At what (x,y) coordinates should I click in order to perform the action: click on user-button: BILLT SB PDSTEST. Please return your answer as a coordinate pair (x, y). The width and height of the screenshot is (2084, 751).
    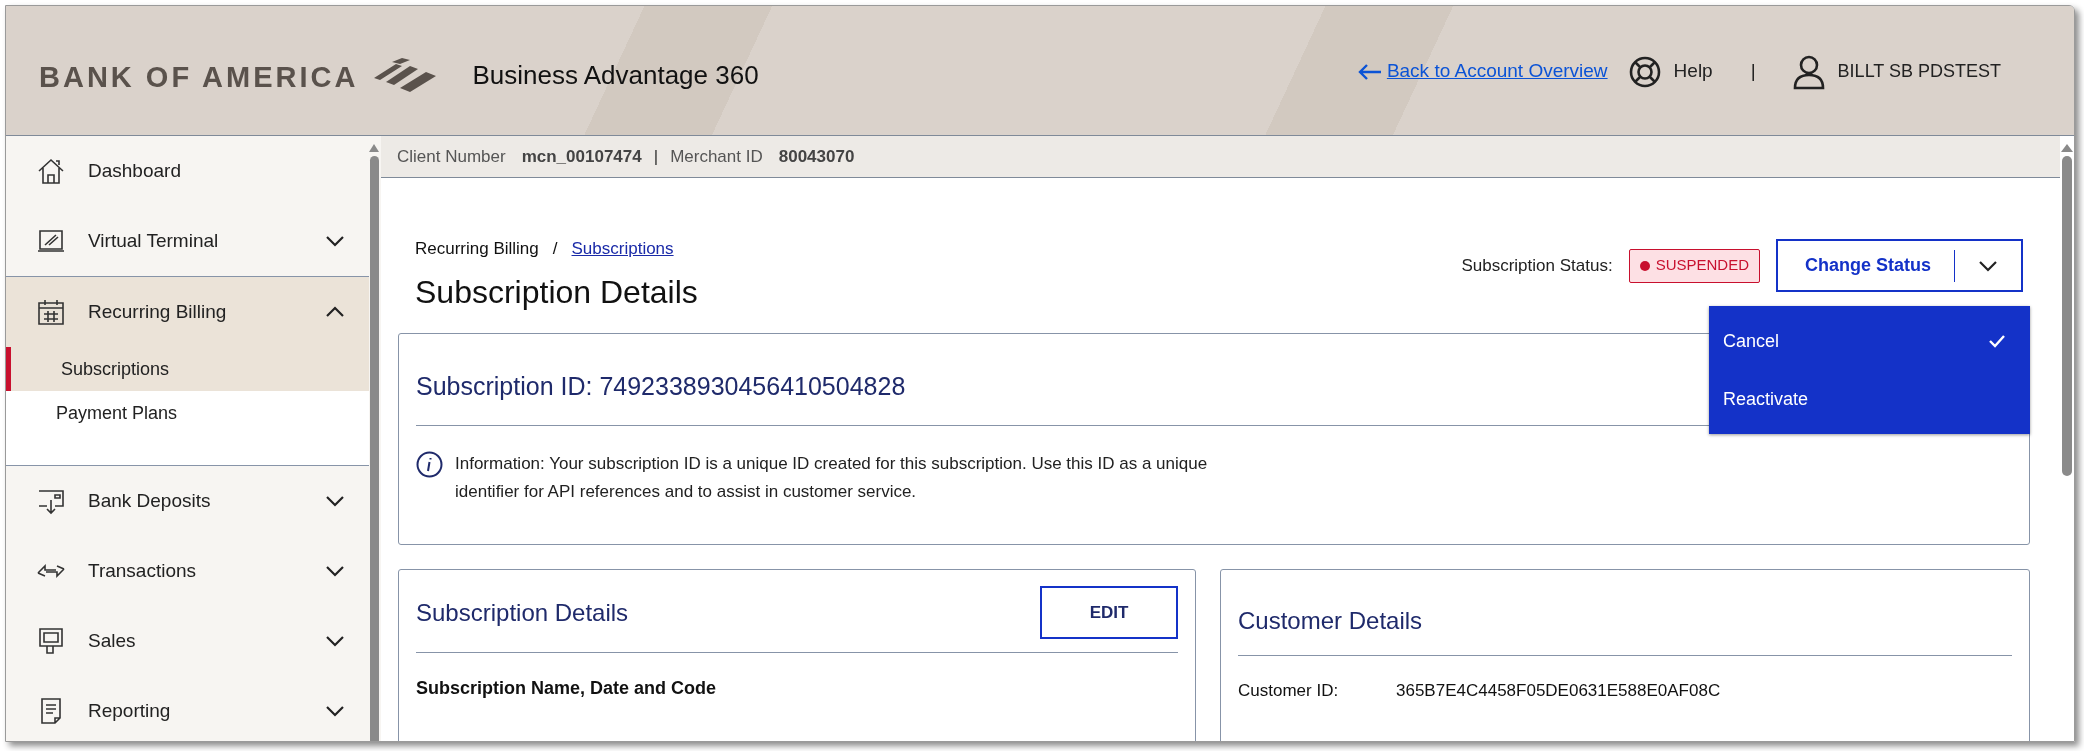
    Looking at the image, I should click on (1896, 71).